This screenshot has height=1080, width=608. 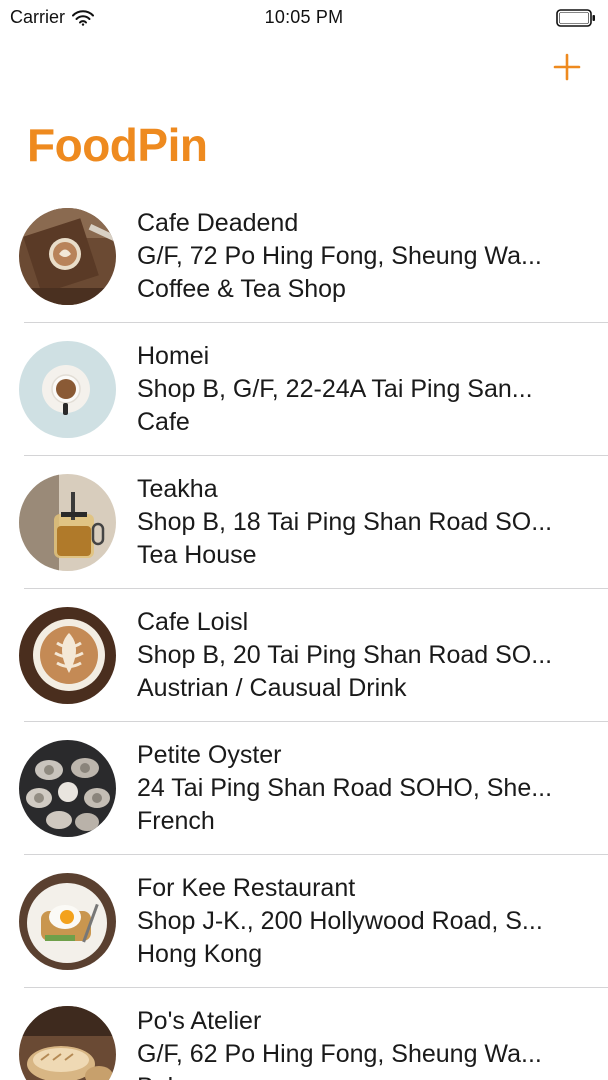 I want to click on restaurant-type: Bakery, so click(x=363, y=1075).